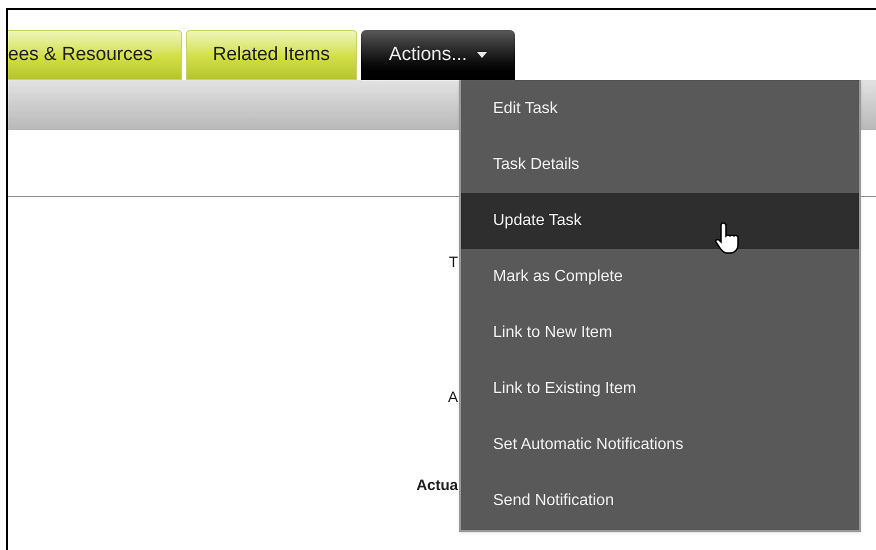  Describe the element at coordinates (660, 445) in the screenshot. I see `menu-item: Set Automatic Notifications` at that location.